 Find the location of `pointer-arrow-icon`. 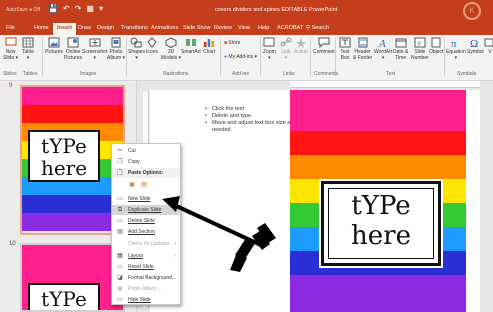

pointer-arrow-icon is located at coordinates (219, 234).